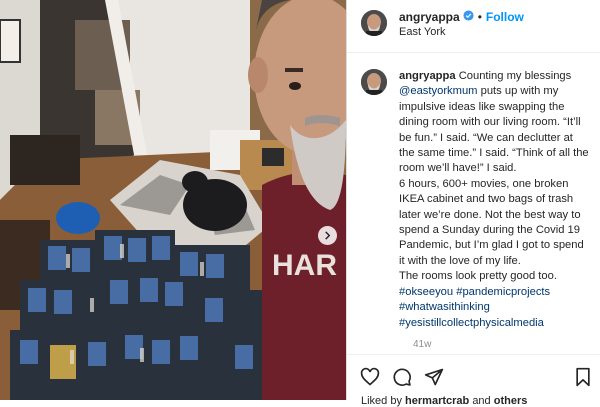 This screenshot has height=407, width=600. I want to click on follow-button: Follow, so click(505, 17).